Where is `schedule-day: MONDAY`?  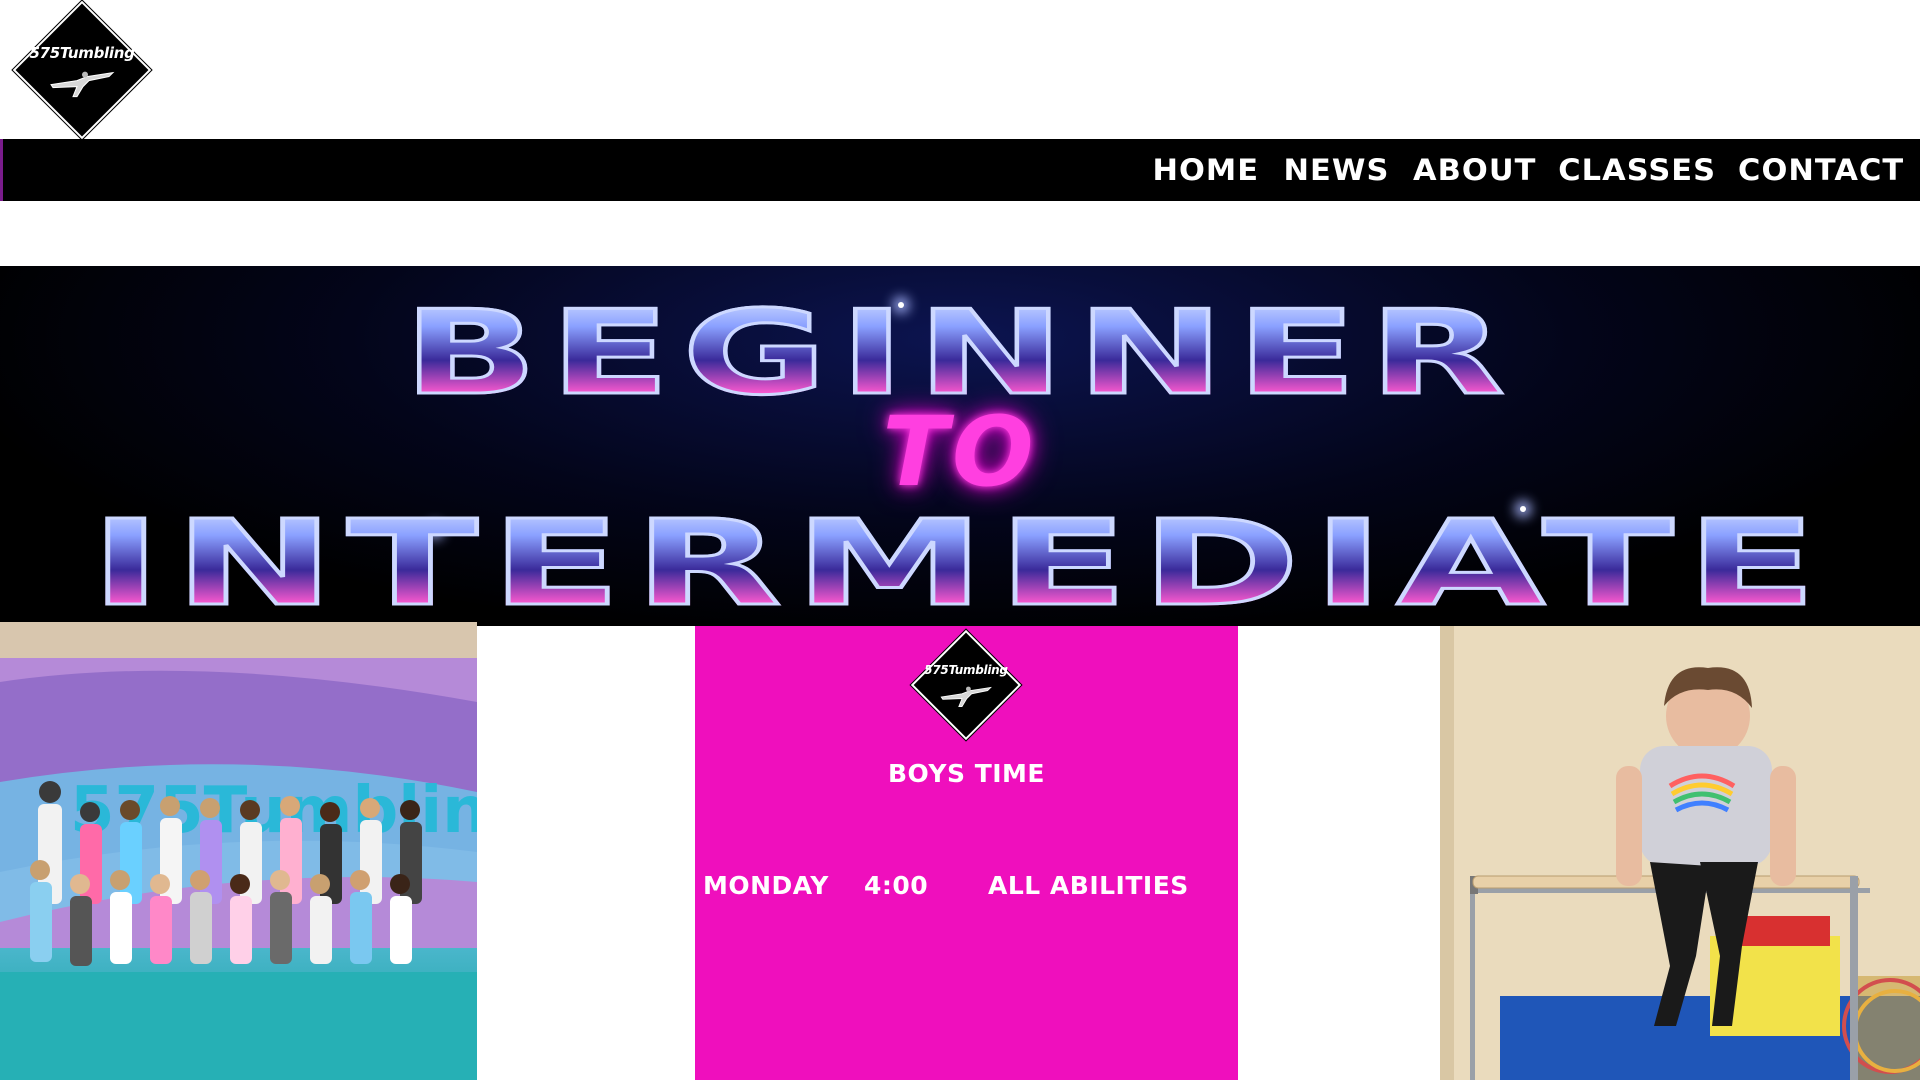
schedule-day: MONDAY is located at coordinates (766, 885).